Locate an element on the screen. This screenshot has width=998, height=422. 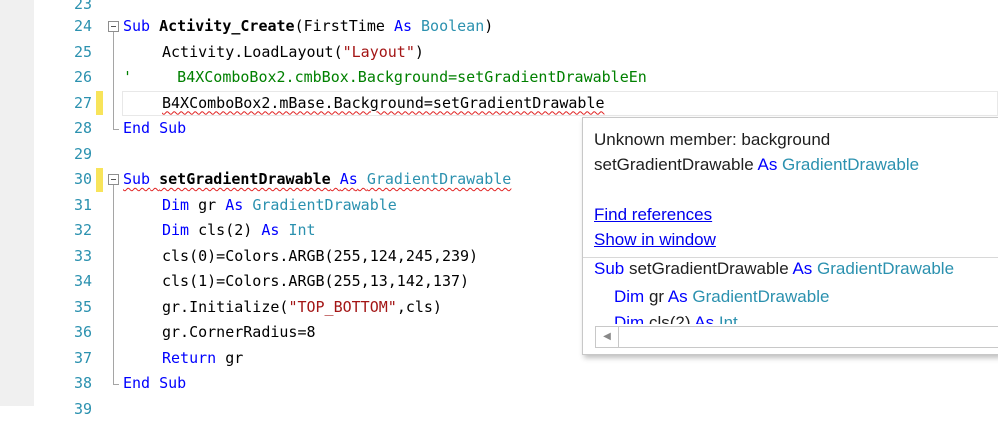
line-number: 39 is located at coordinates (63, 409).